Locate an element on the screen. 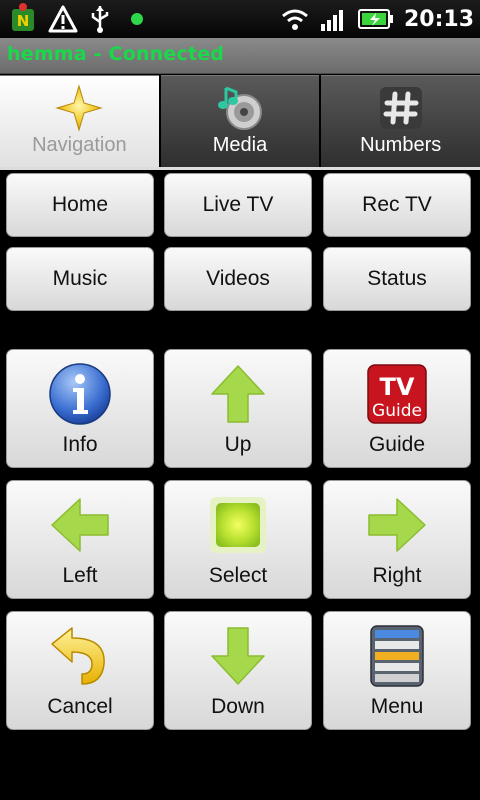  tab-navigation: Navigation is located at coordinates (79, 121).